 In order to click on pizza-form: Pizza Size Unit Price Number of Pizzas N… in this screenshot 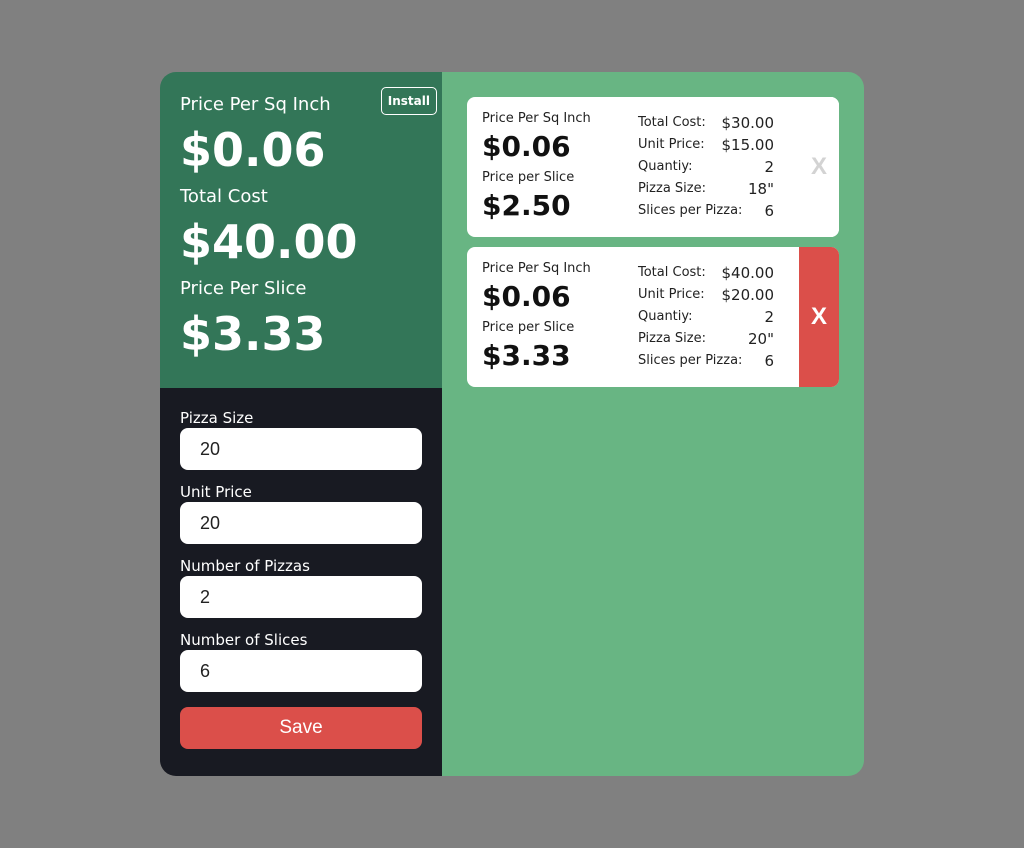, I will do `click(301, 582)`.